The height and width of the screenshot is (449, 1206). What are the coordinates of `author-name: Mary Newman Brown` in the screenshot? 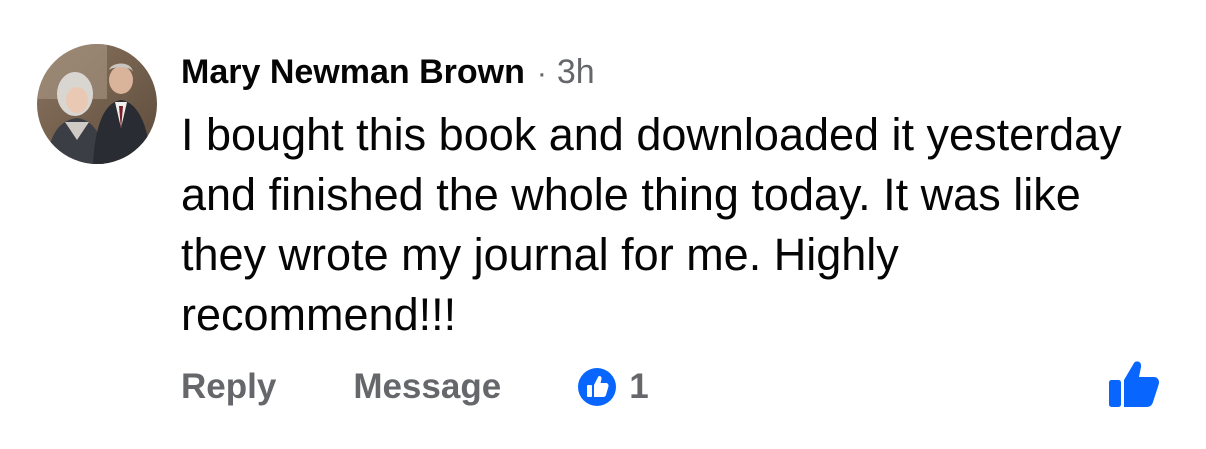 It's located at (353, 72).